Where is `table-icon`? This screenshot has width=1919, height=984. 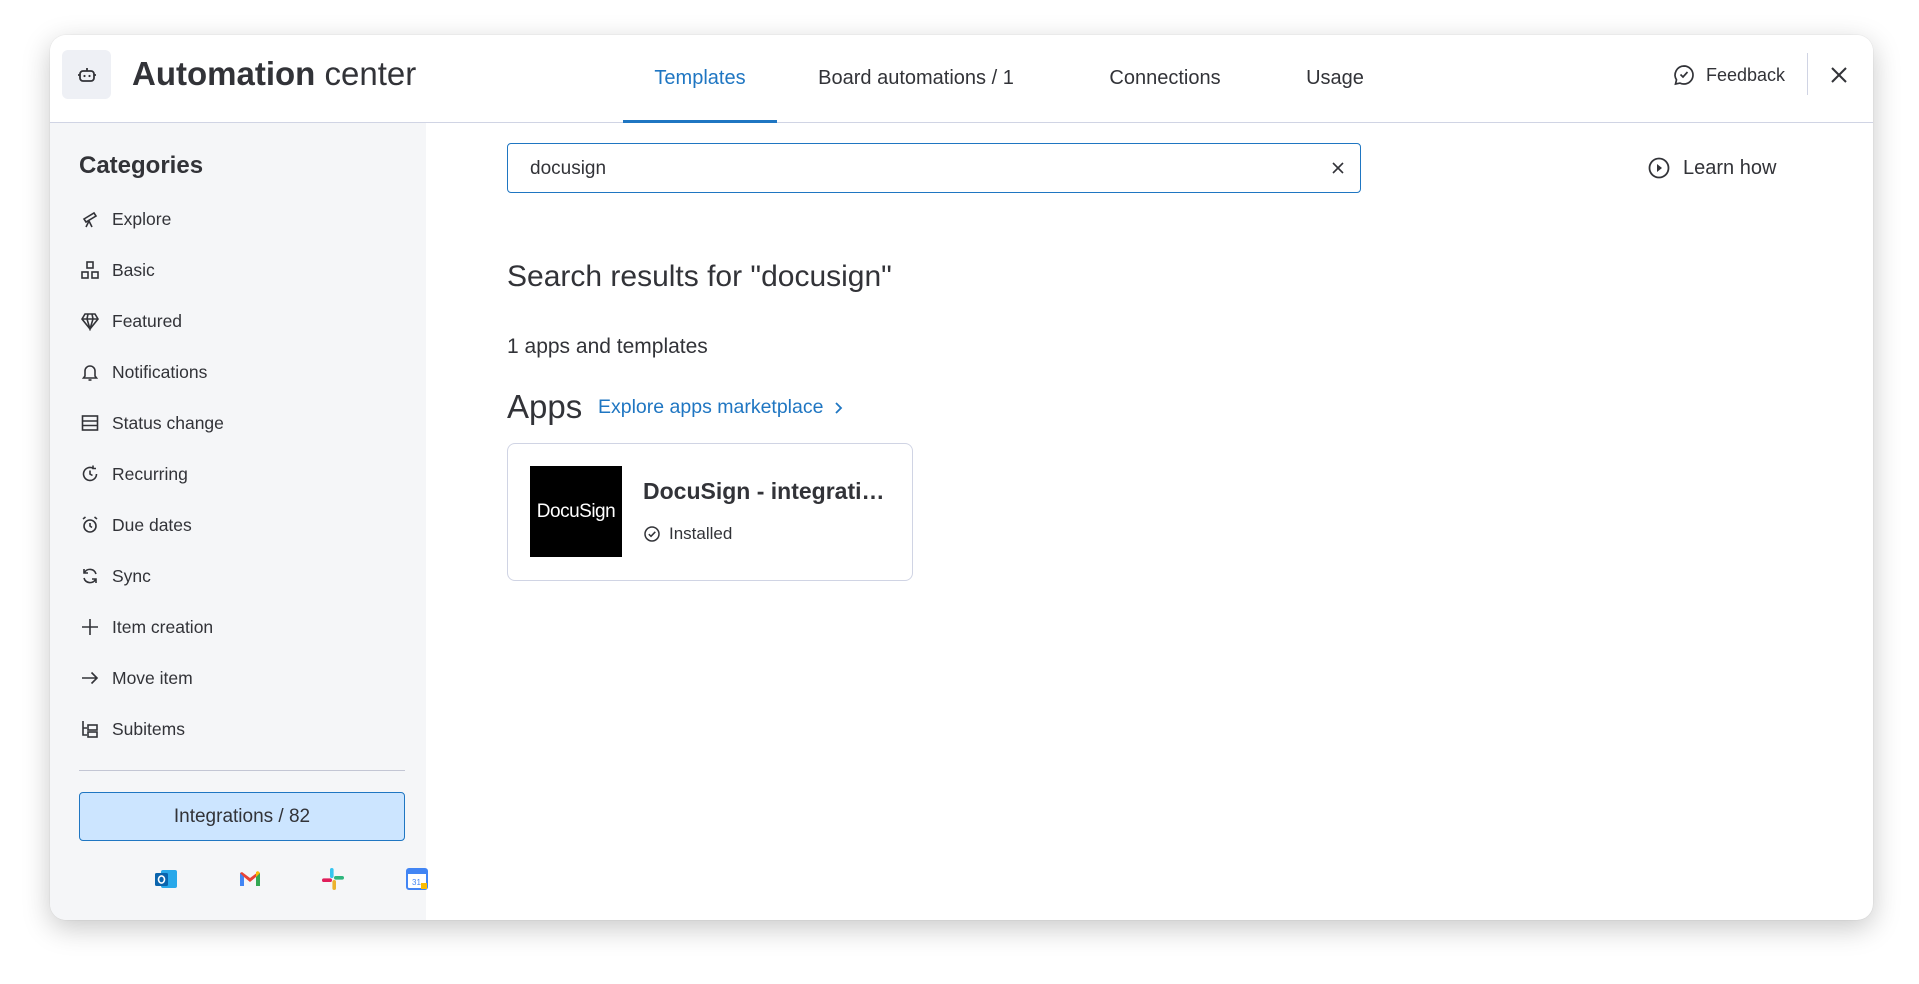 table-icon is located at coordinates (90, 423).